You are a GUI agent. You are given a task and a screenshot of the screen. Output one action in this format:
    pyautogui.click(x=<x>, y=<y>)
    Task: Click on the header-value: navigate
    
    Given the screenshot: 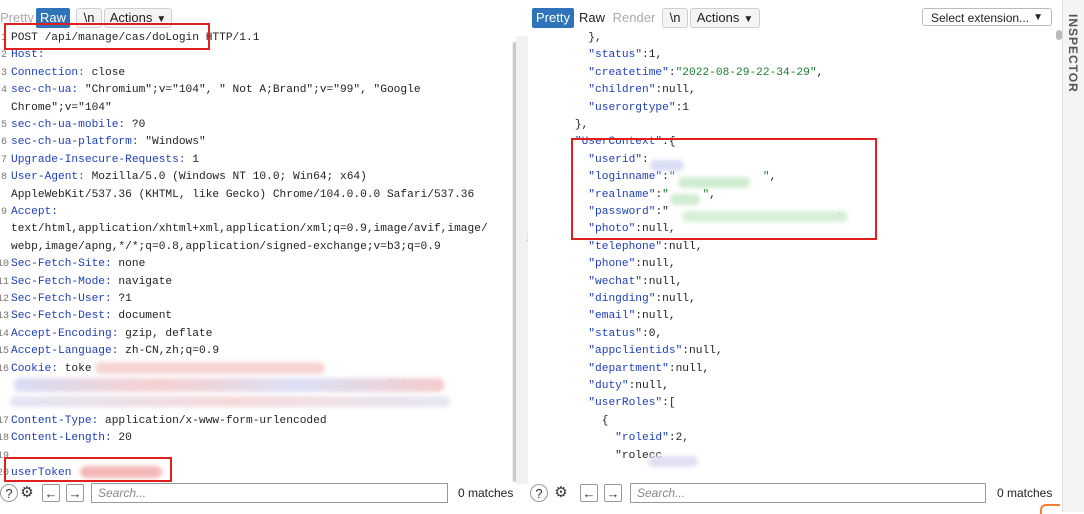 What is the action you would take?
    pyautogui.click(x=142, y=281)
    